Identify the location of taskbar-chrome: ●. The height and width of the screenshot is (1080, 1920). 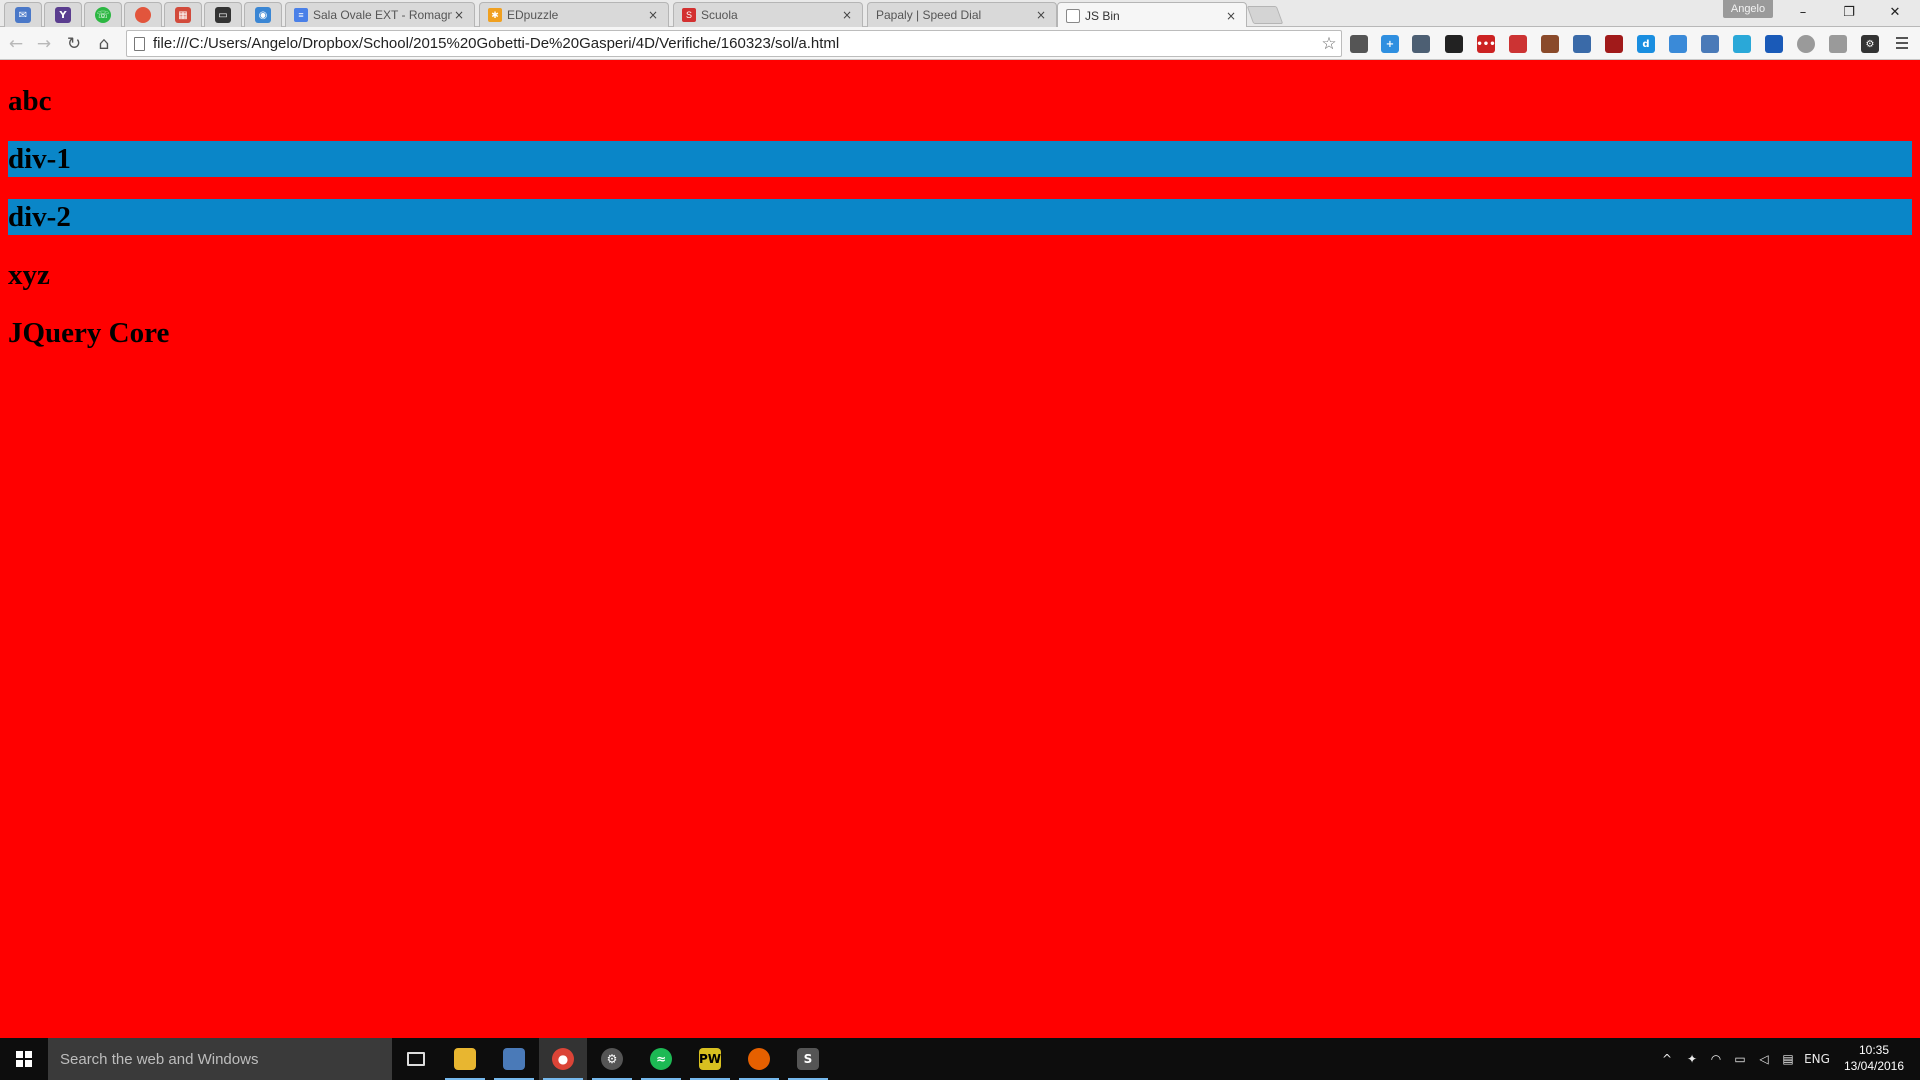
(563, 1059).